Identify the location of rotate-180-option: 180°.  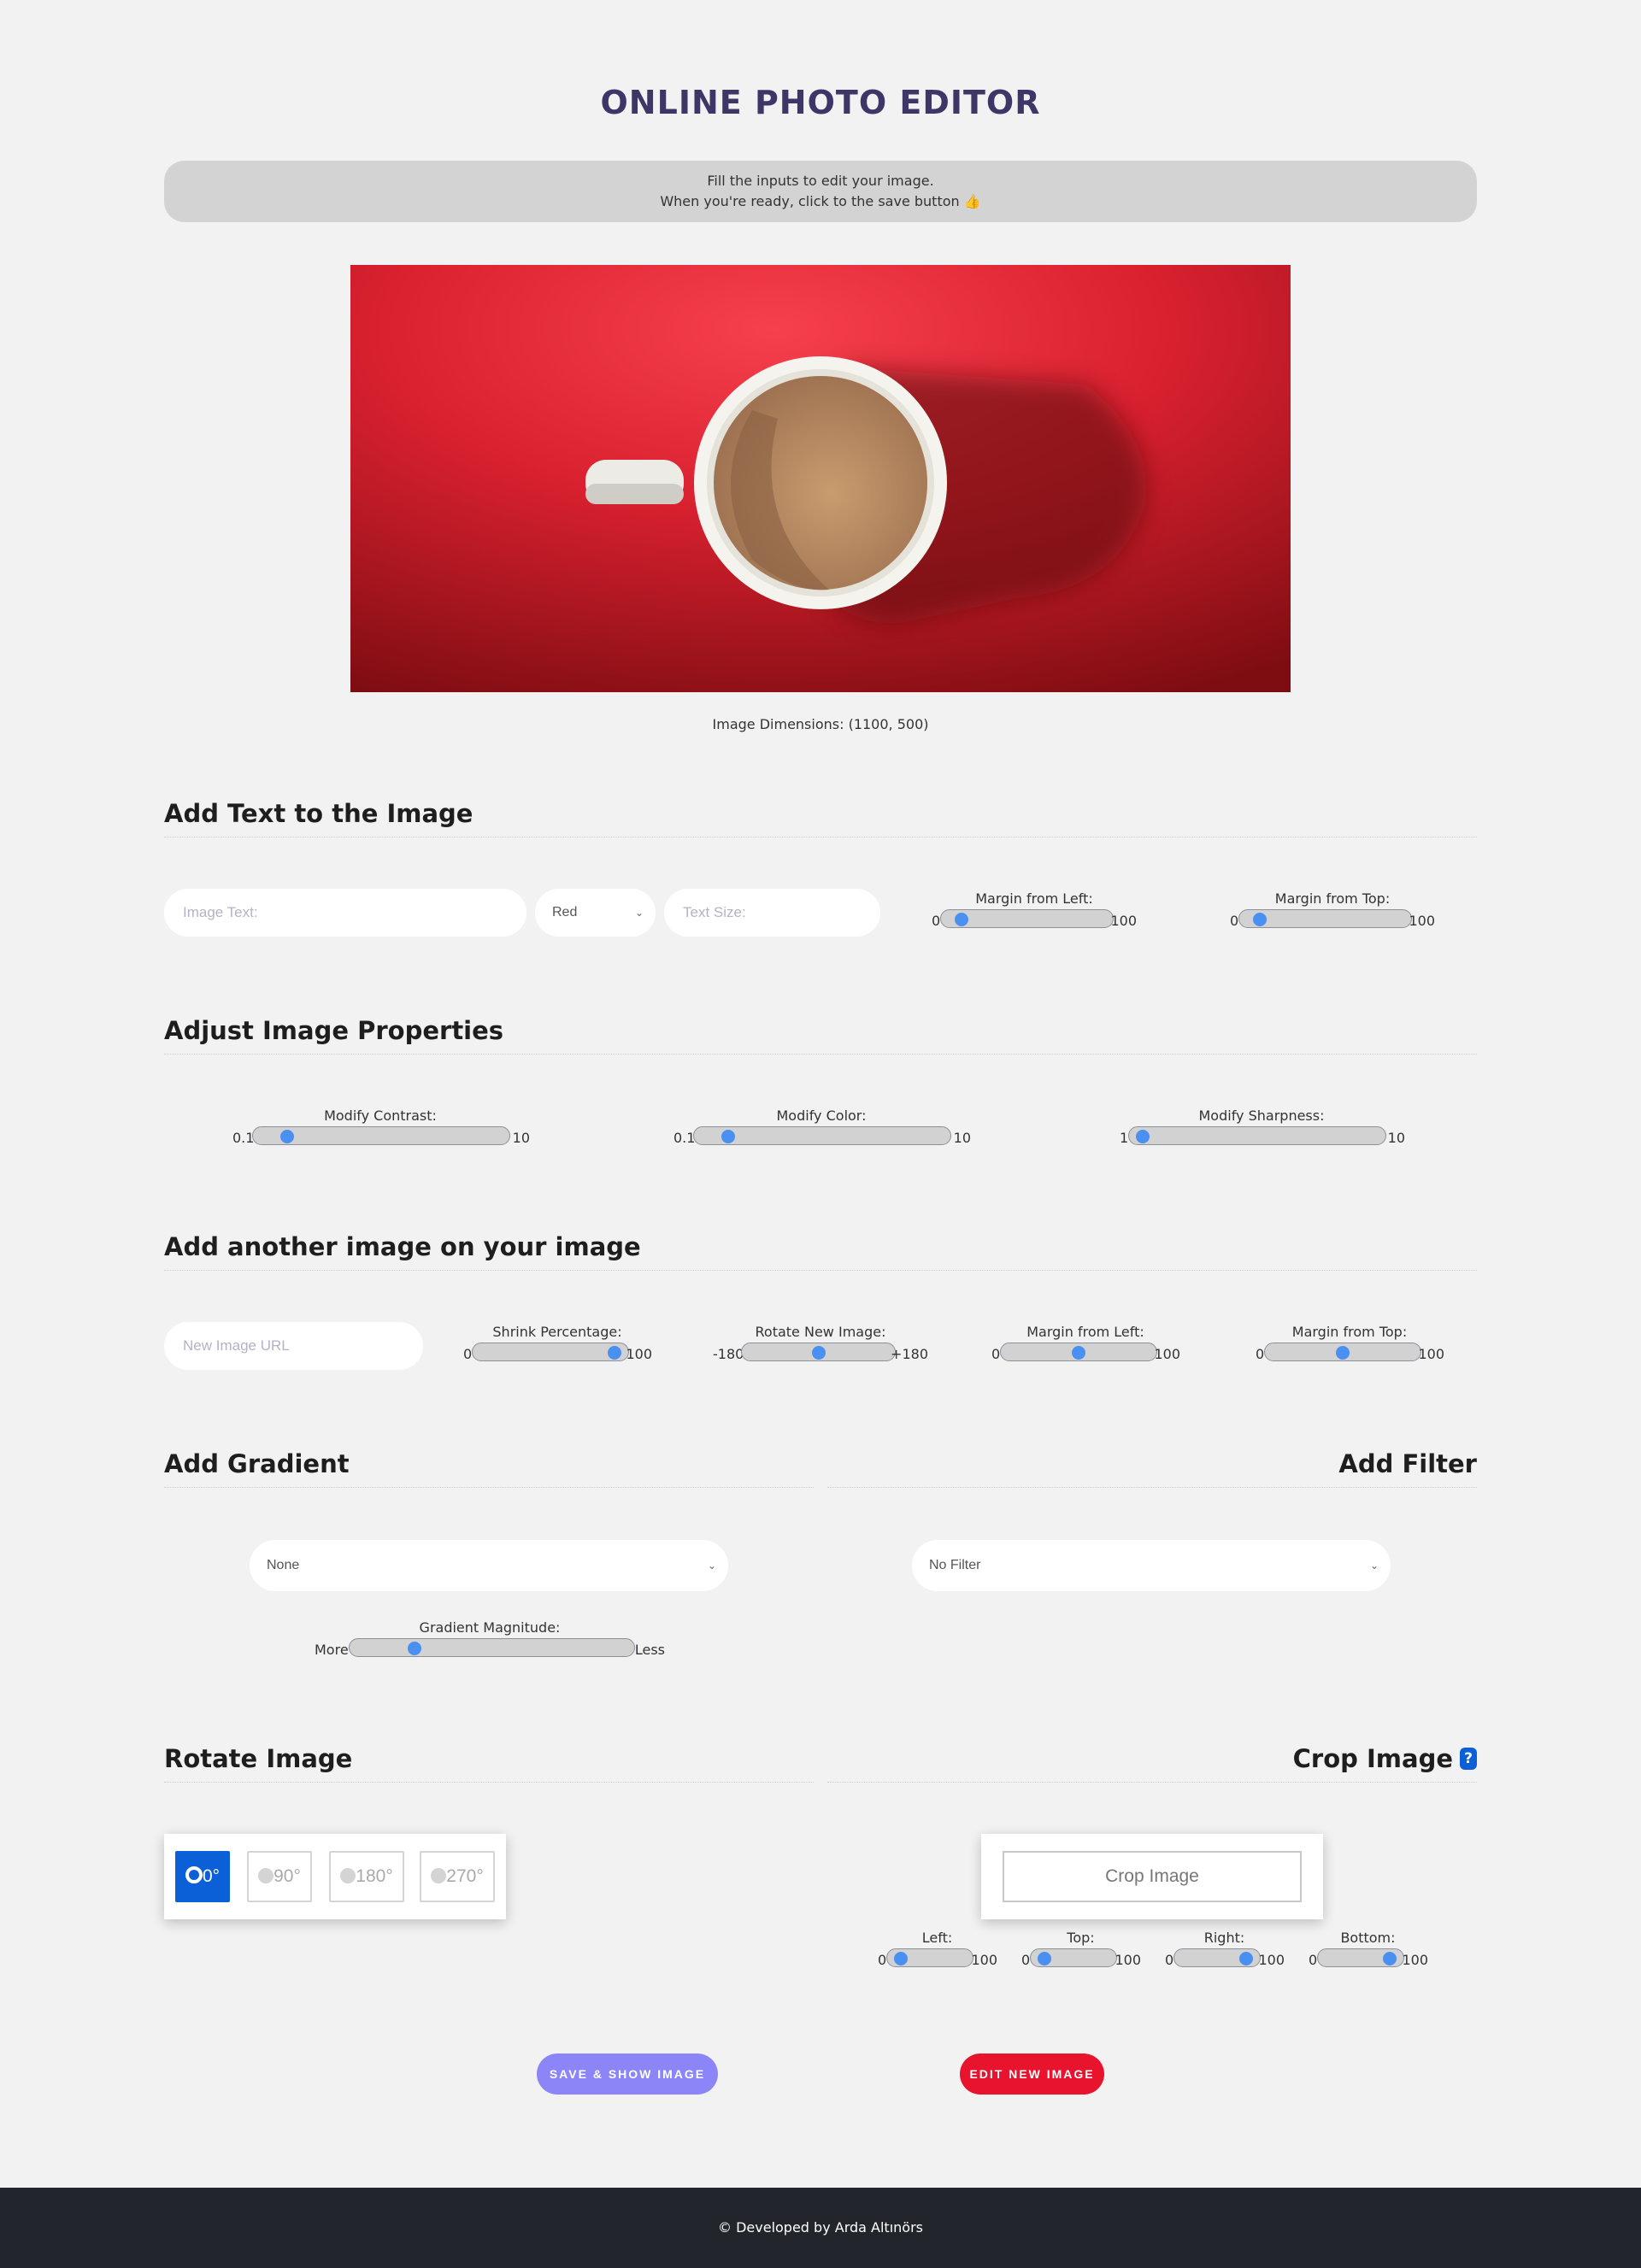
(366, 1876).